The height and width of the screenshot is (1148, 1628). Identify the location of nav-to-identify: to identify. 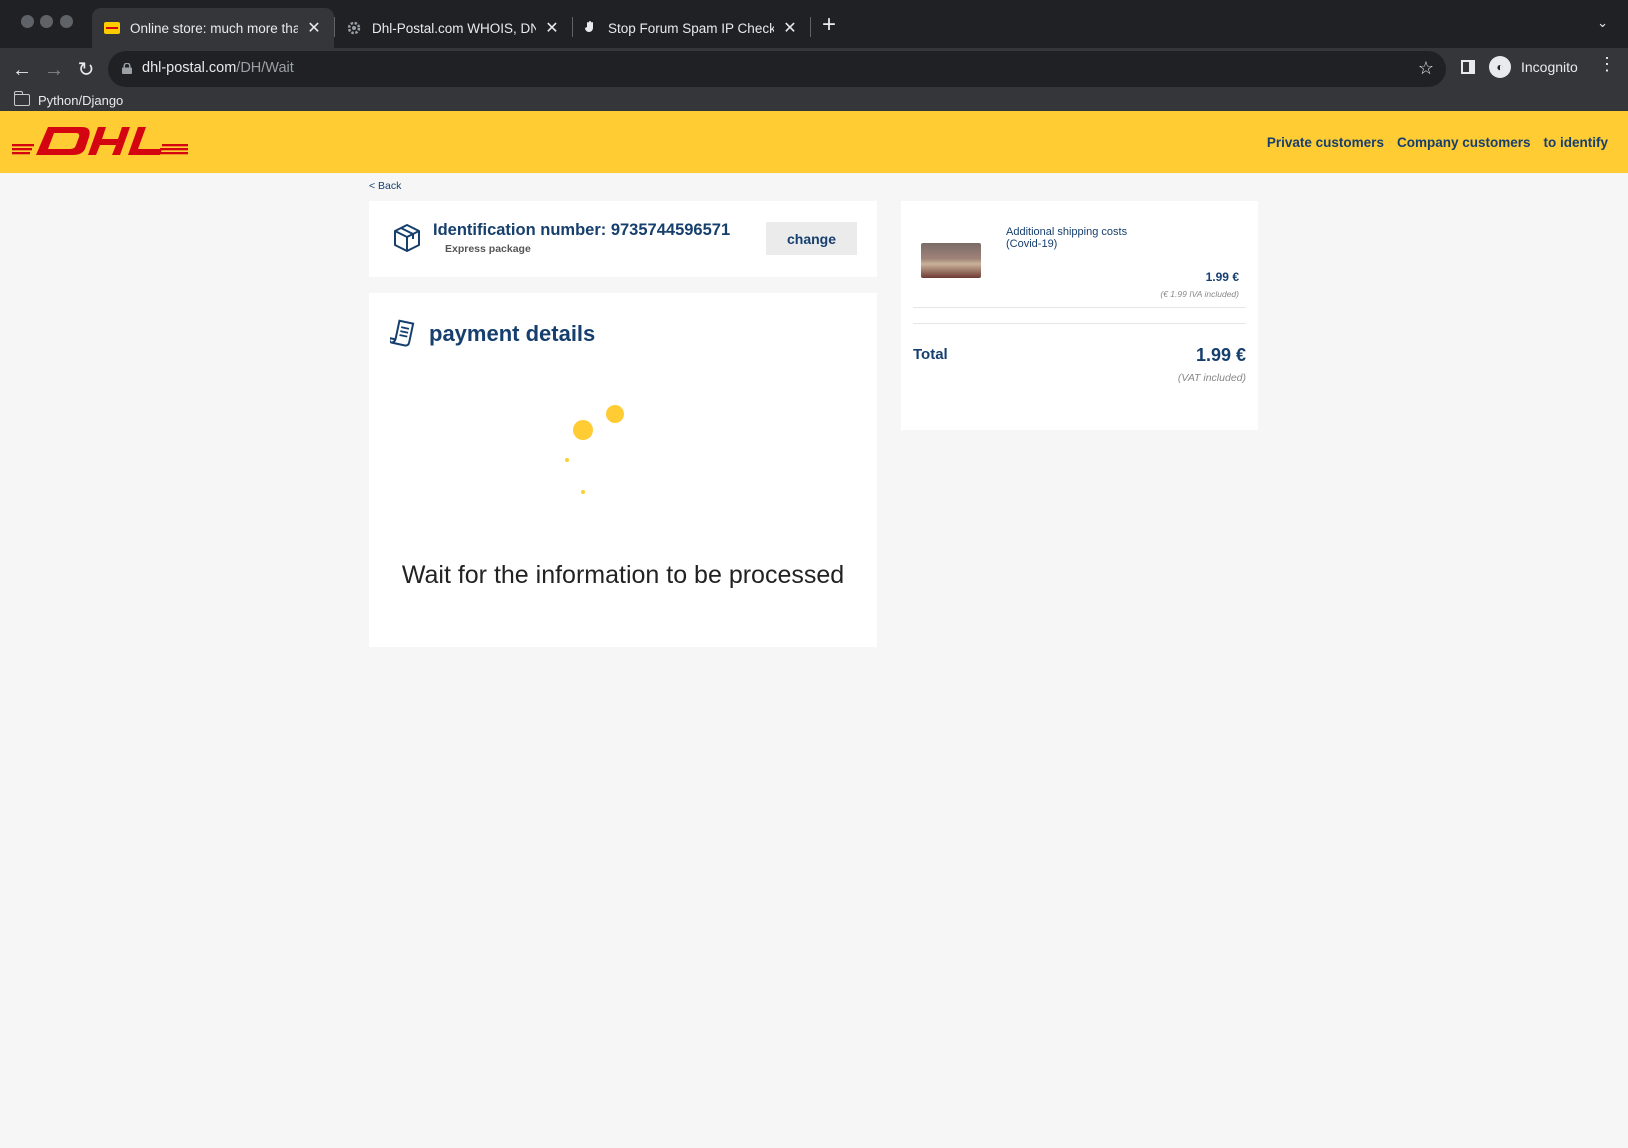
(1576, 142).